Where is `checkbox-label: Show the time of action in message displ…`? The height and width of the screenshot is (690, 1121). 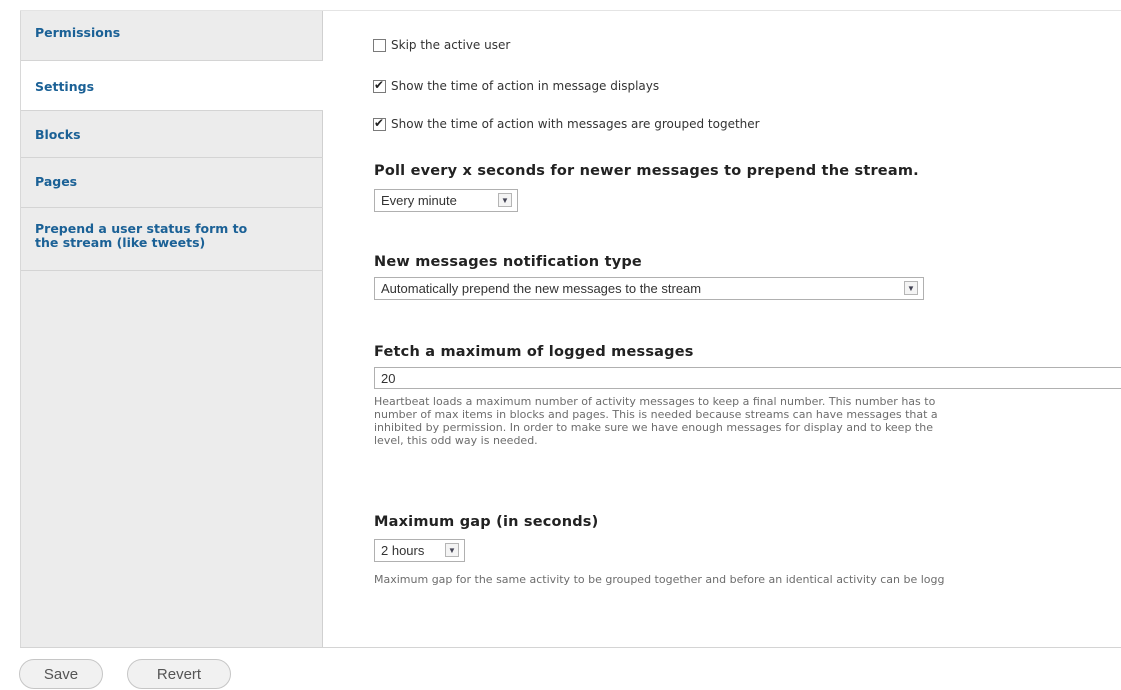
checkbox-label: Show the time of action in message displ… is located at coordinates (525, 86).